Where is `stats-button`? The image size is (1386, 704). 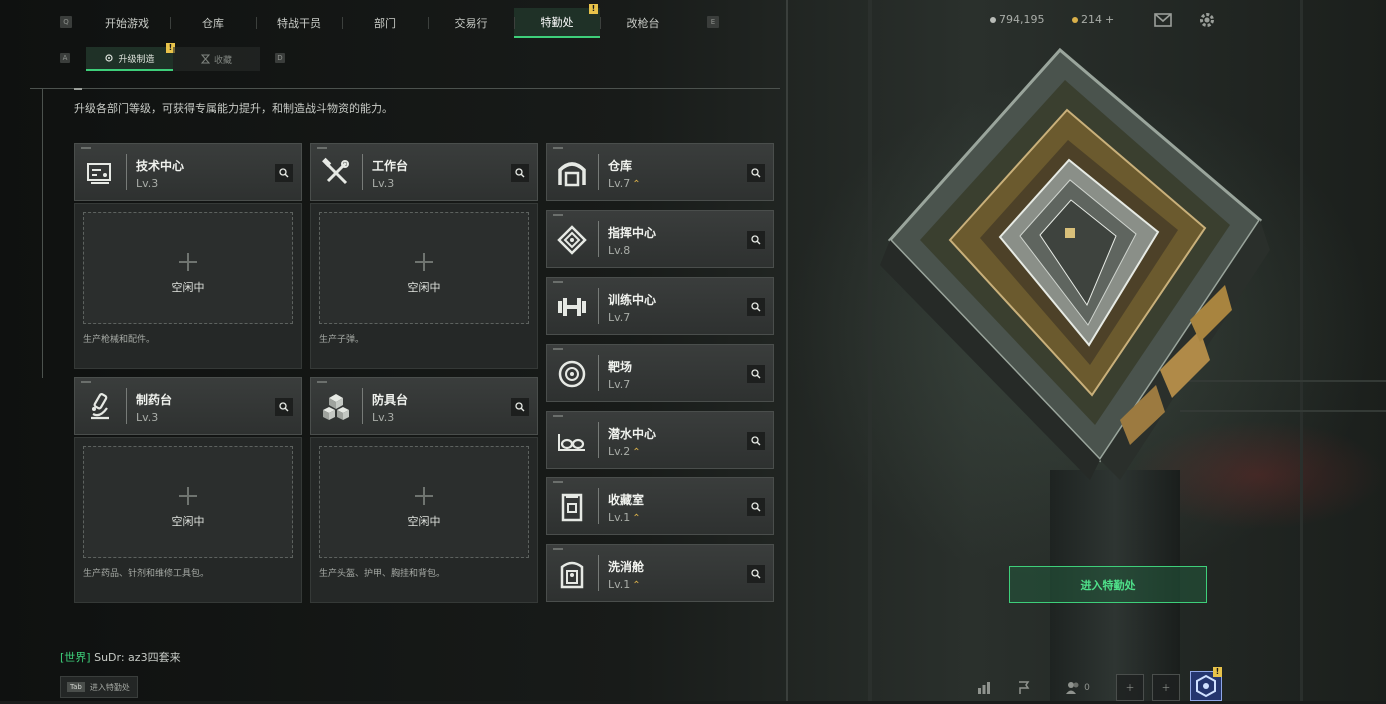 stats-button is located at coordinates (984, 687).